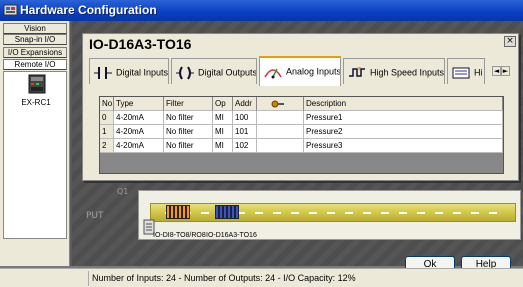  Describe the element at coordinates (35, 52) in the screenshot. I see `tab-io-expansions: I/O Expansions` at that location.